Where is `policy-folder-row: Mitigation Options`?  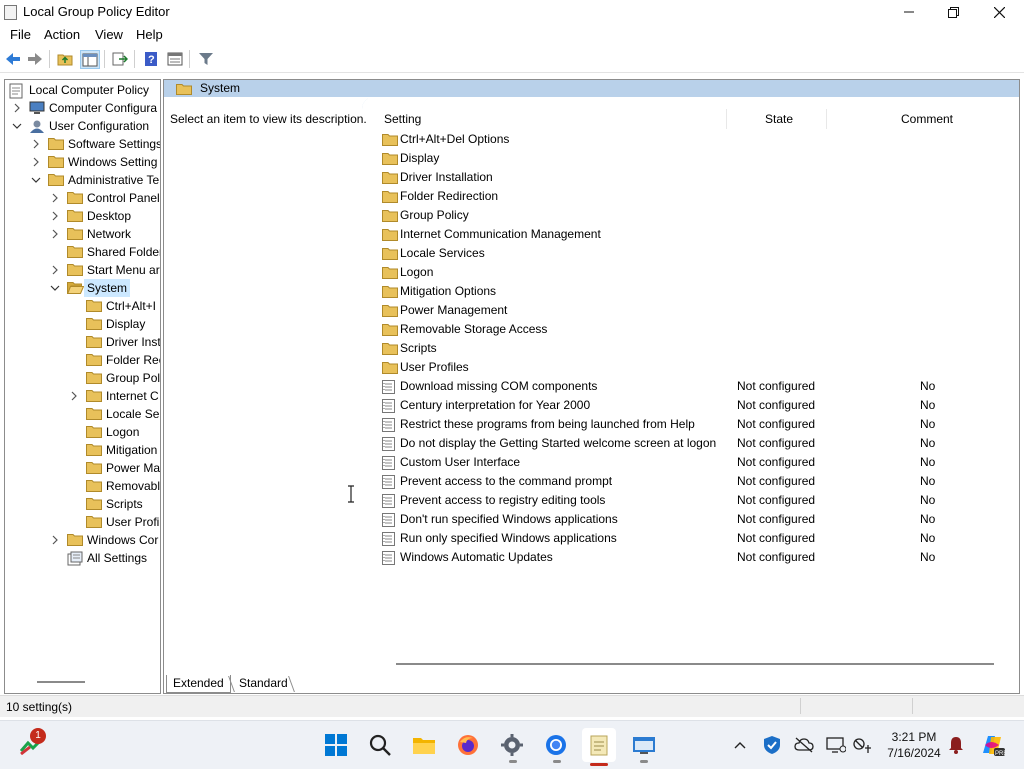 policy-folder-row: Mitigation Options is located at coordinates (692, 291).